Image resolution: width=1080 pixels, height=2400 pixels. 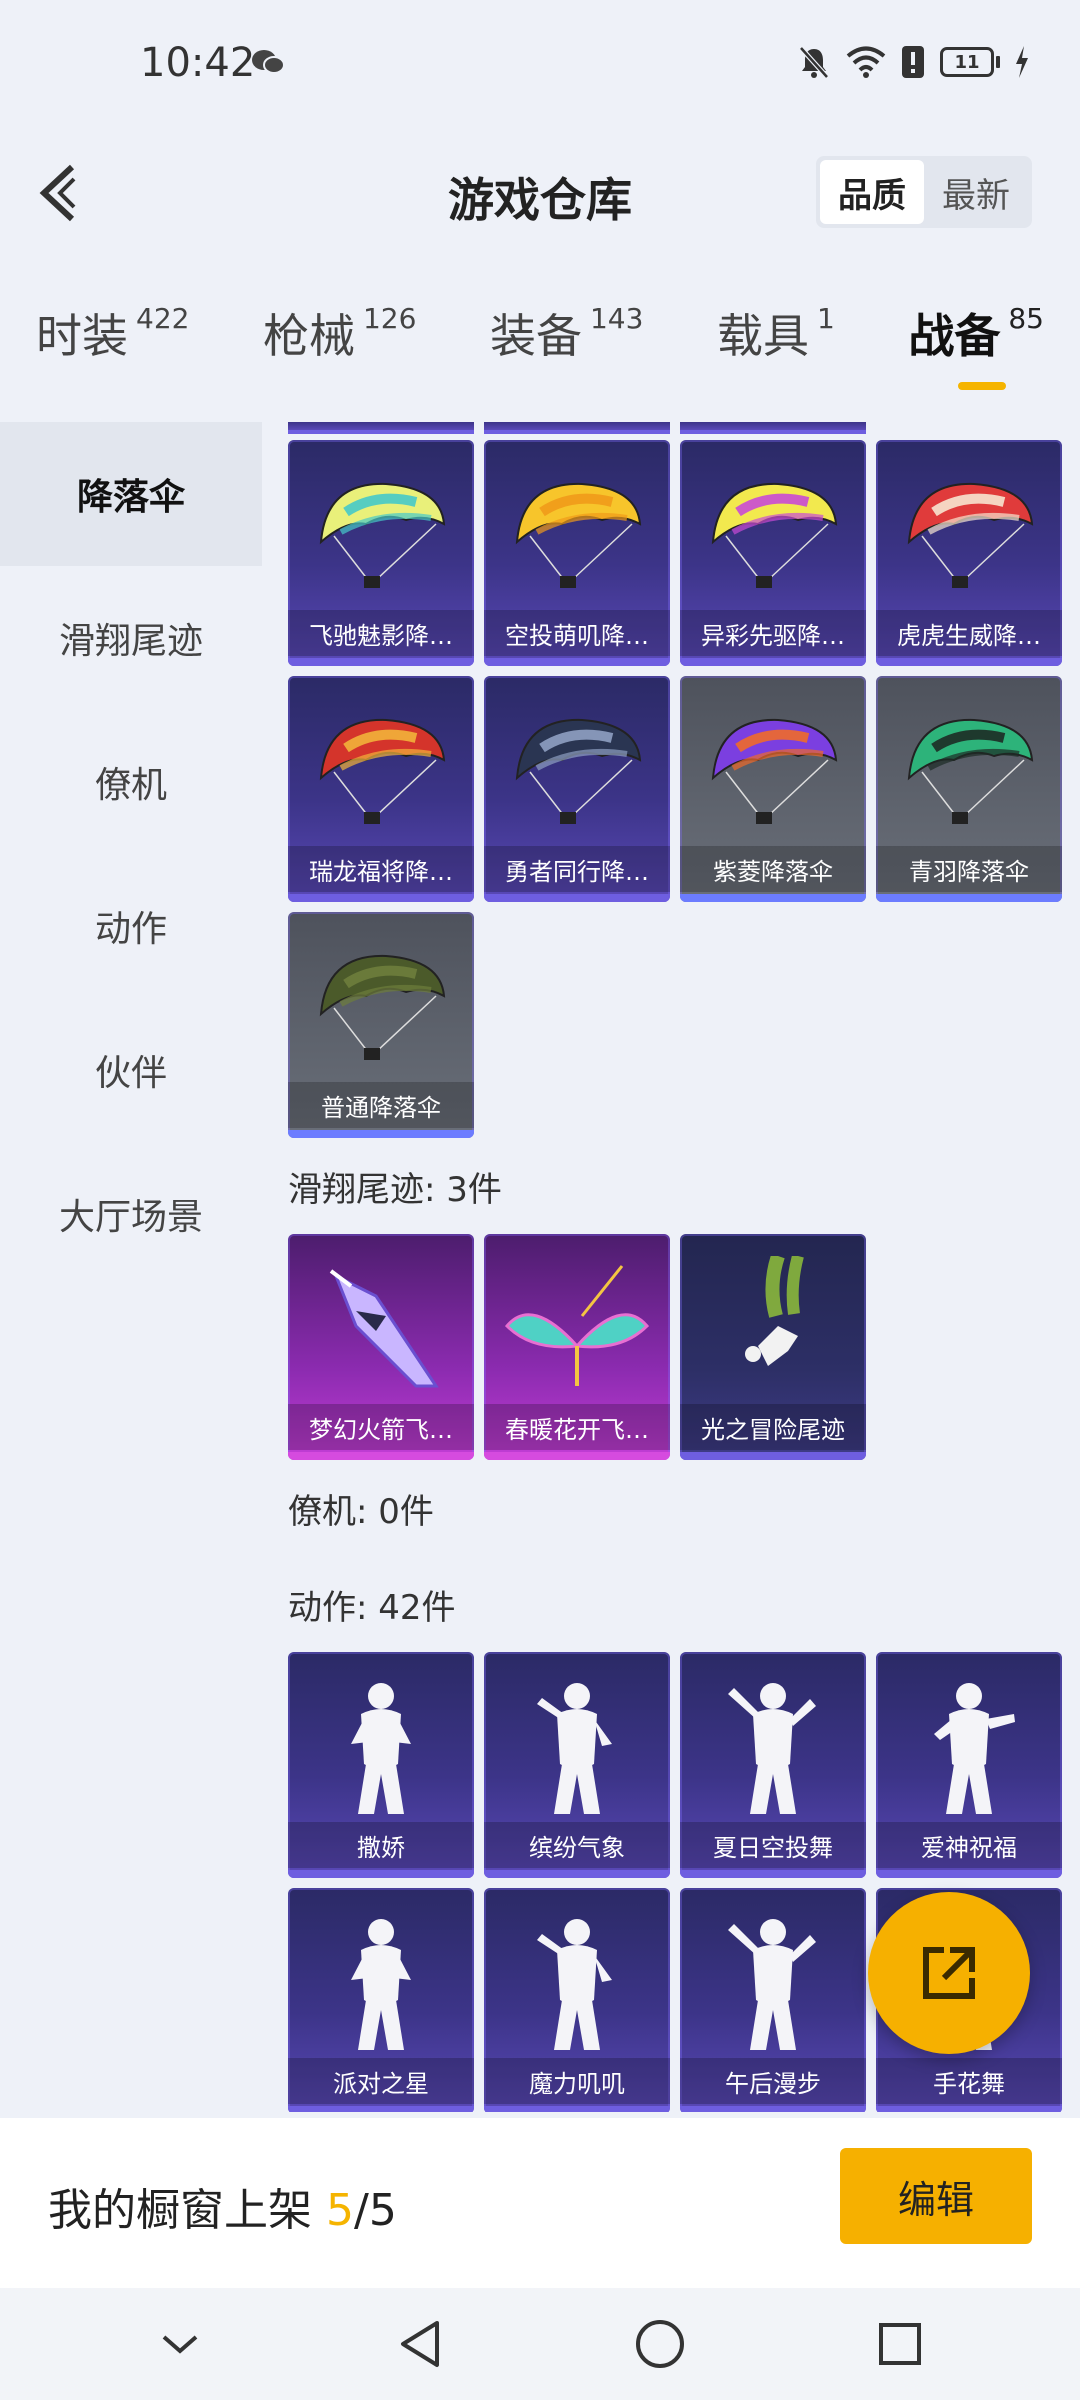 What do you see at coordinates (814, 62) in the screenshot?
I see `mute-bell-icon` at bounding box center [814, 62].